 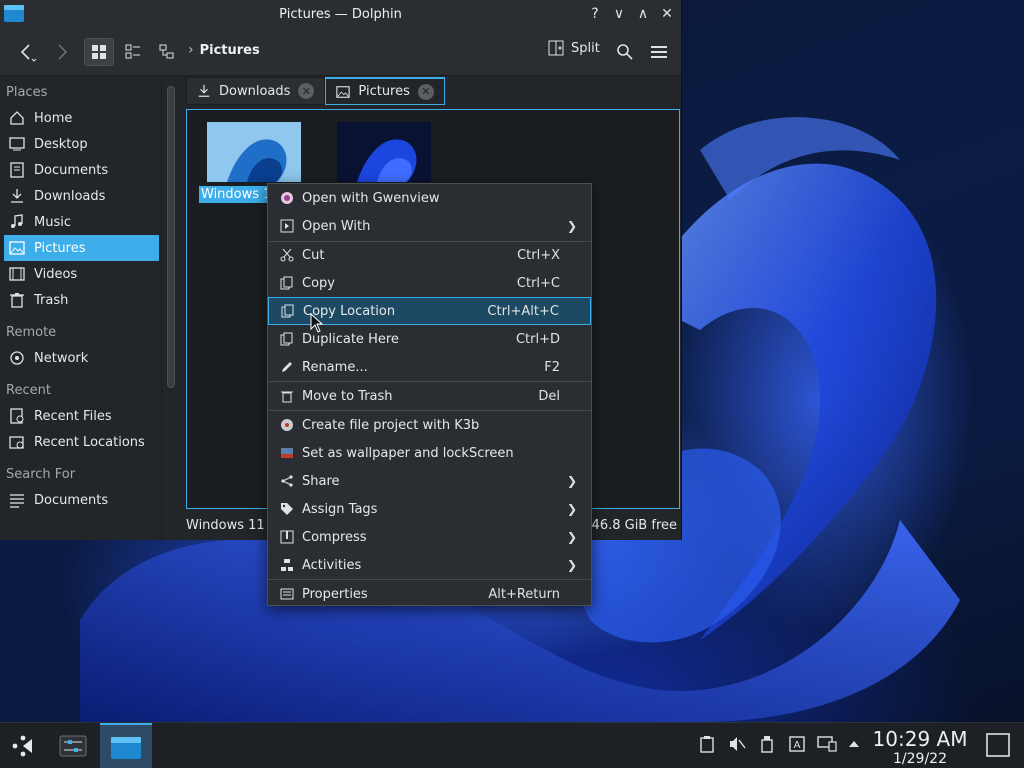 I want to click on back-button, so click(x=26, y=52).